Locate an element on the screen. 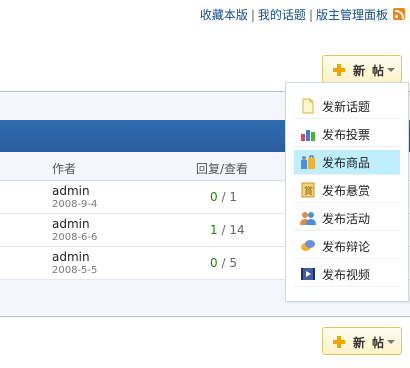 The width and height of the screenshot is (410, 368). video-icon is located at coordinates (308, 274).